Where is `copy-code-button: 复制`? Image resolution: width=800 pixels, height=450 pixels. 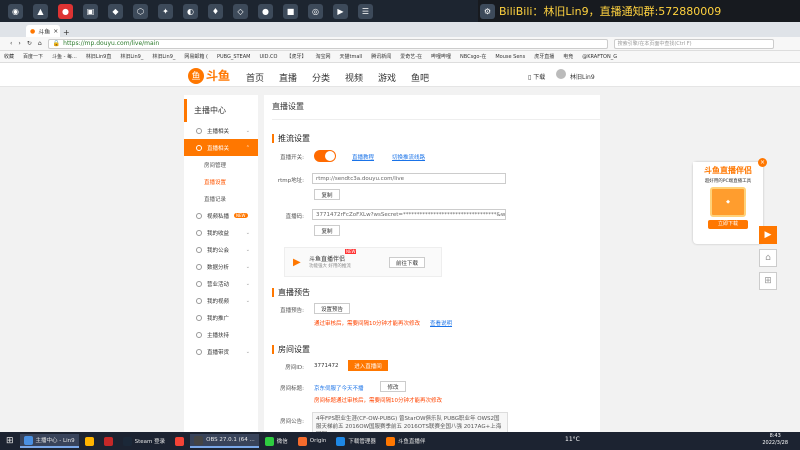 copy-code-button: 复制 is located at coordinates (327, 230).